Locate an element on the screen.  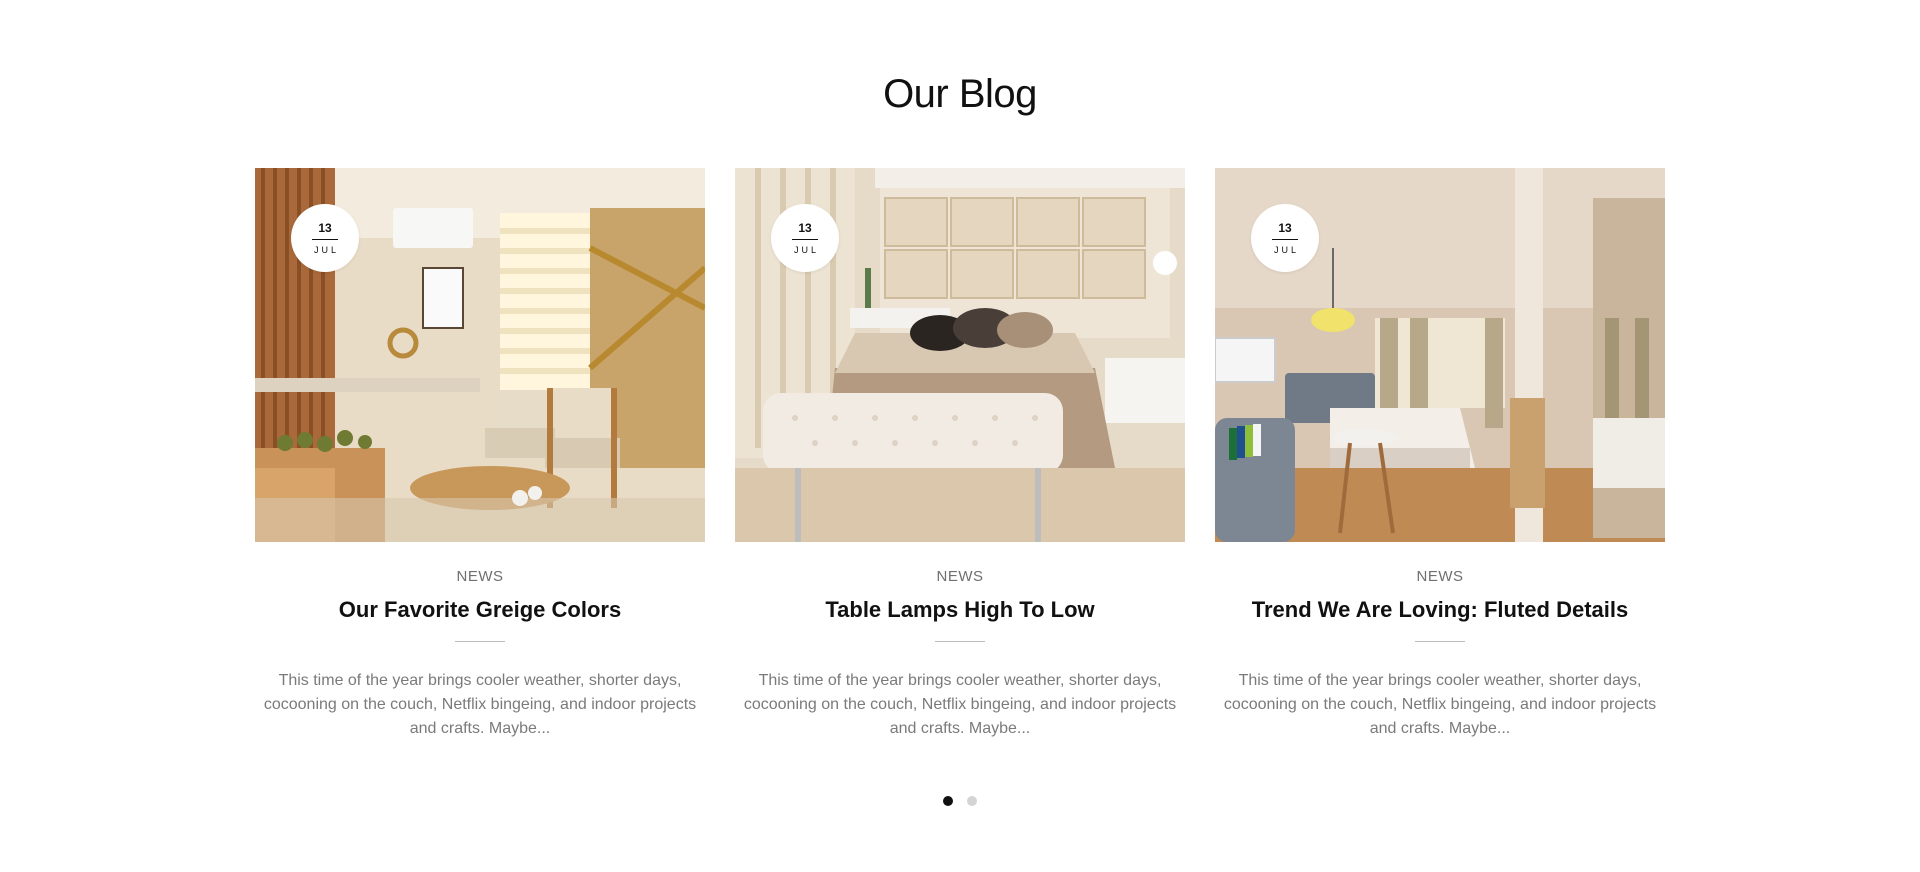
living-room-photo: 13 JUL is located at coordinates (480, 355).